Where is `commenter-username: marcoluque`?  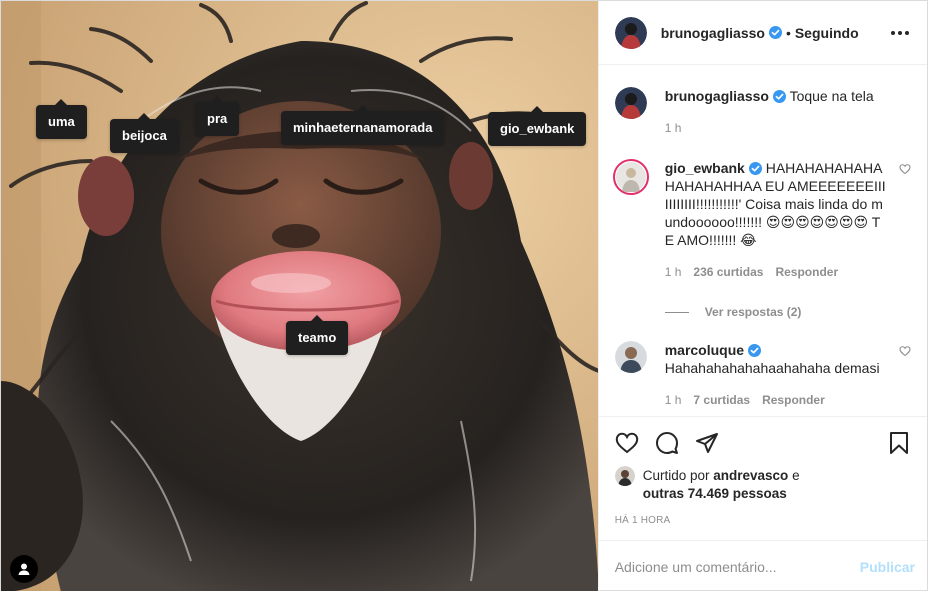 commenter-username: marcoluque is located at coordinates (704, 350).